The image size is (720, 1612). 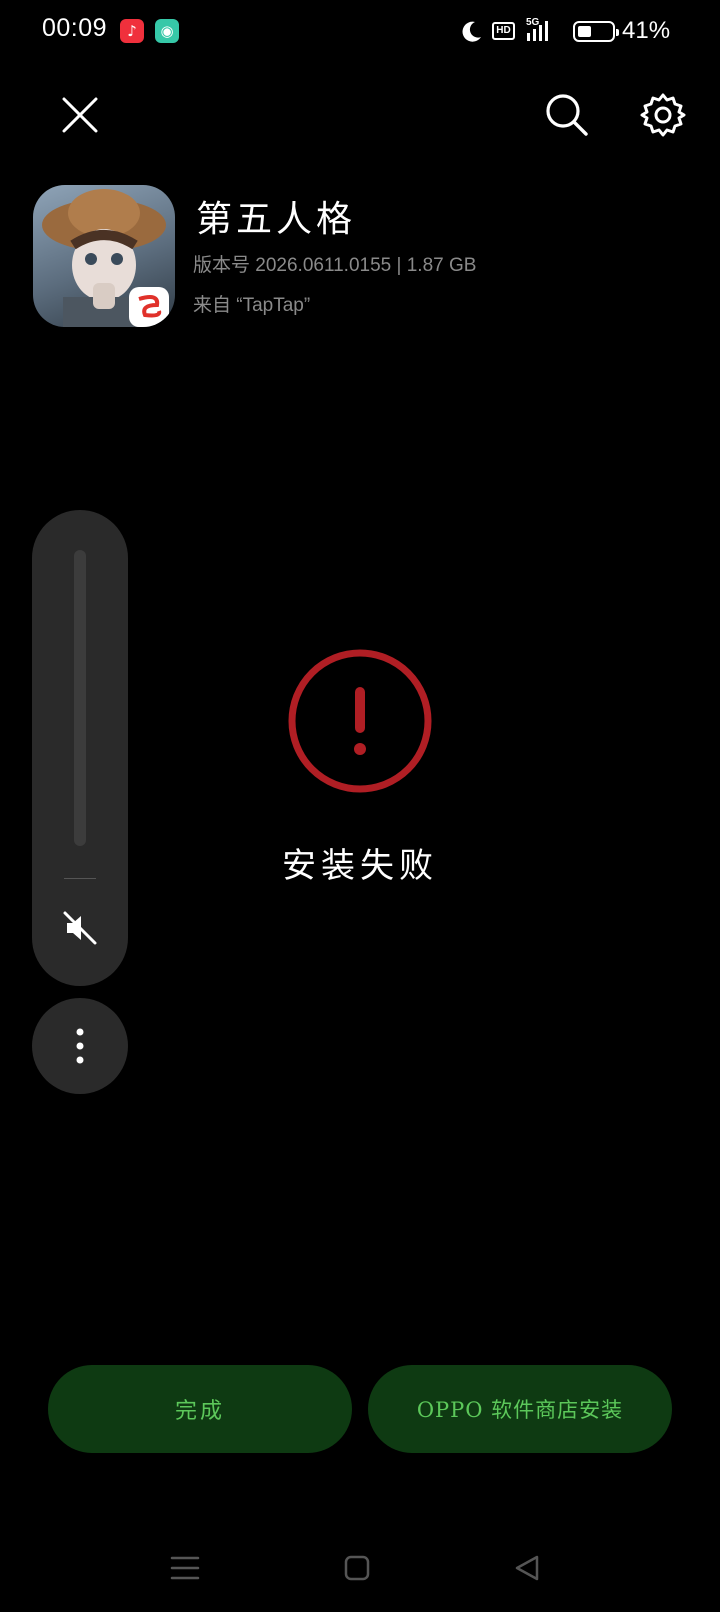 I want to click on volume-slider, so click(x=80, y=698).